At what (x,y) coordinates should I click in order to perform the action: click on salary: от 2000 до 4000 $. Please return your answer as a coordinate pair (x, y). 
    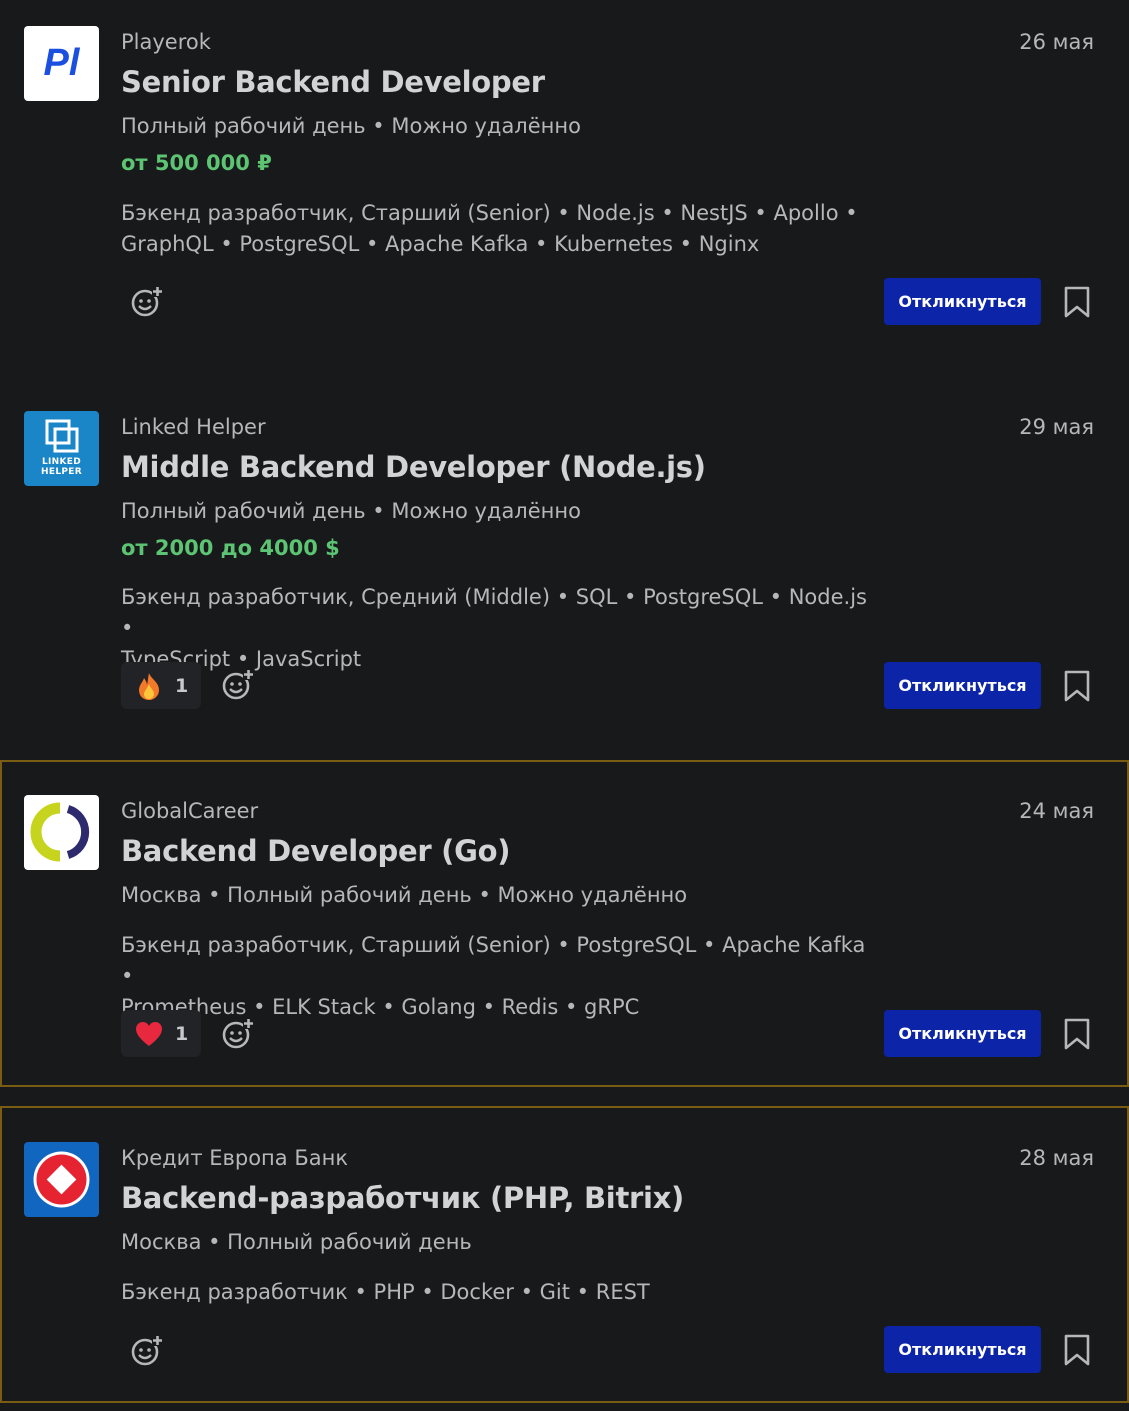
    Looking at the image, I should click on (230, 548).